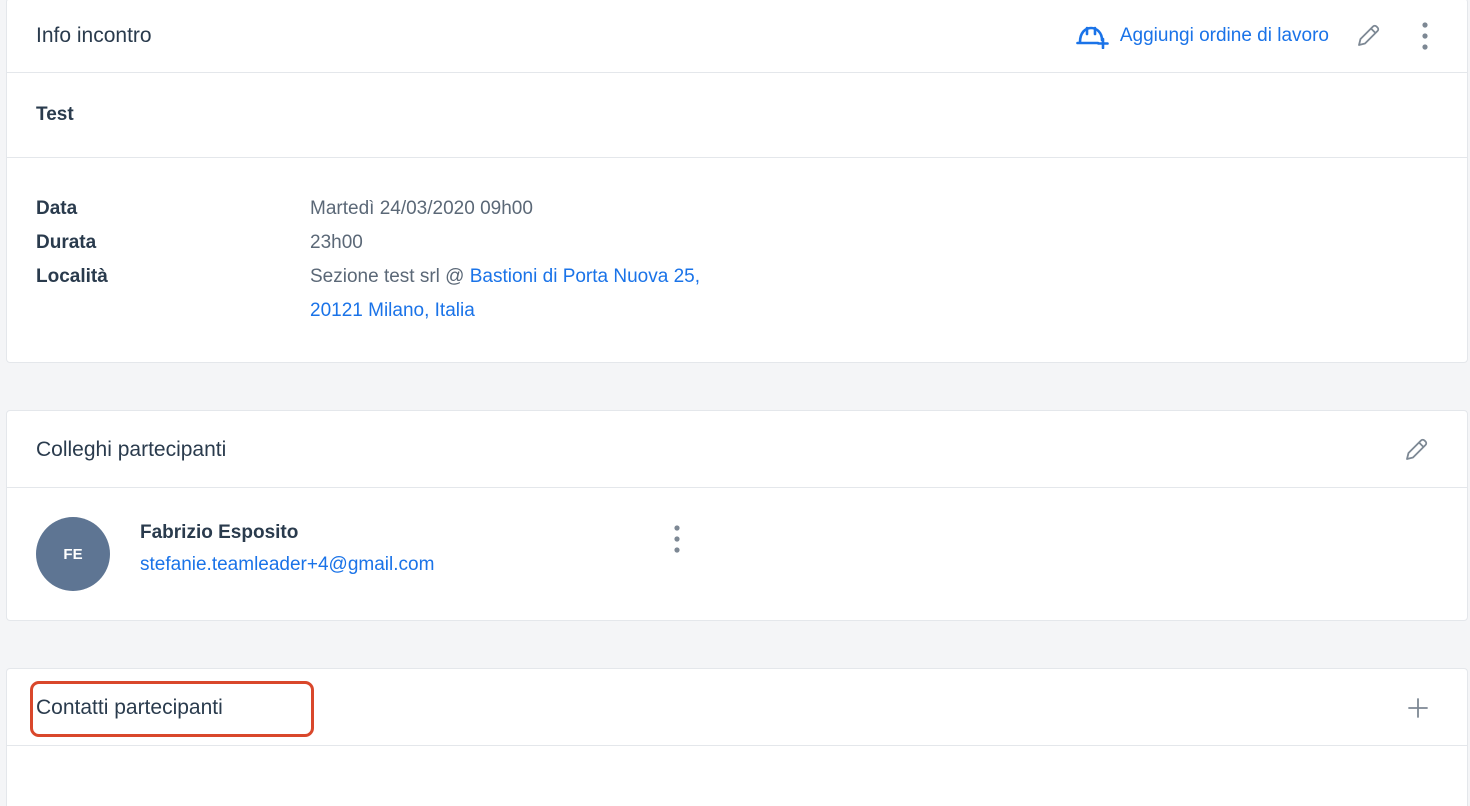  What do you see at coordinates (751, 243) in the screenshot?
I see `detail-row-duration: Durata 23h00` at bounding box center [751, 243].